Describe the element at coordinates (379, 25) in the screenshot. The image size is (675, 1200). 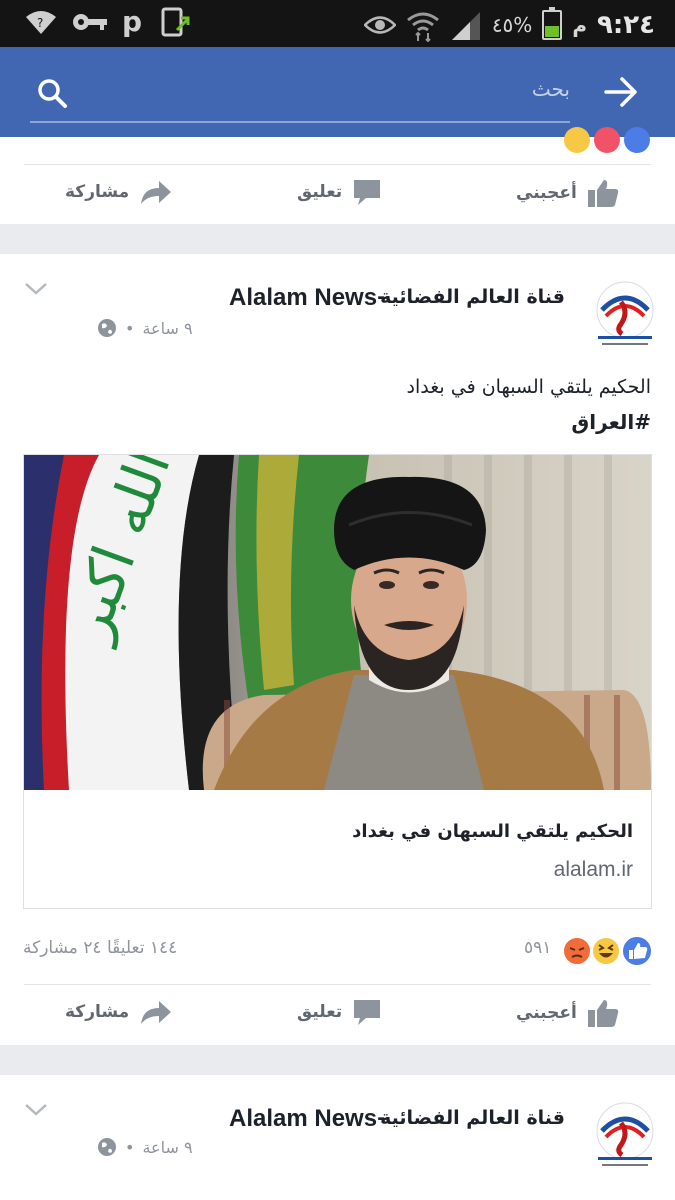
I see `eye-icon` at that location.